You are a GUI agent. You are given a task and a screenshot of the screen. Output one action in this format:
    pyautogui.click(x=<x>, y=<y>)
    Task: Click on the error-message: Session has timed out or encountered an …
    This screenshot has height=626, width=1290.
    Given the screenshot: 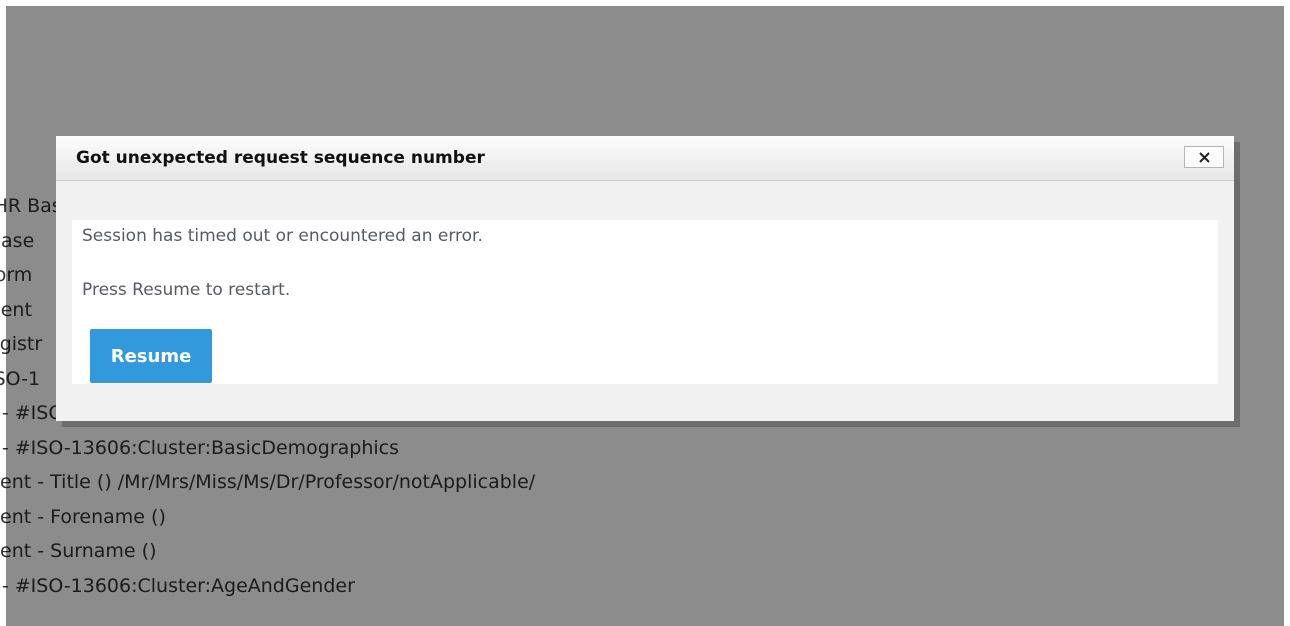 What is the action you would take?
    pyautogui.click(x=282, y=236)
    